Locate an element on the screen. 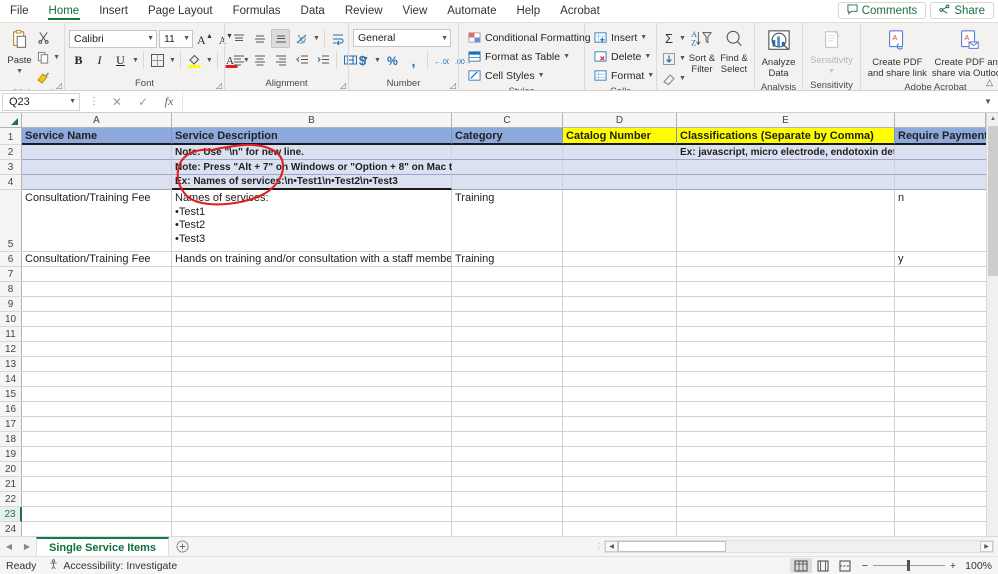 The image size is (998, 574). increase-decimal-icon: ←.00 is located at coordinates (441, 60).